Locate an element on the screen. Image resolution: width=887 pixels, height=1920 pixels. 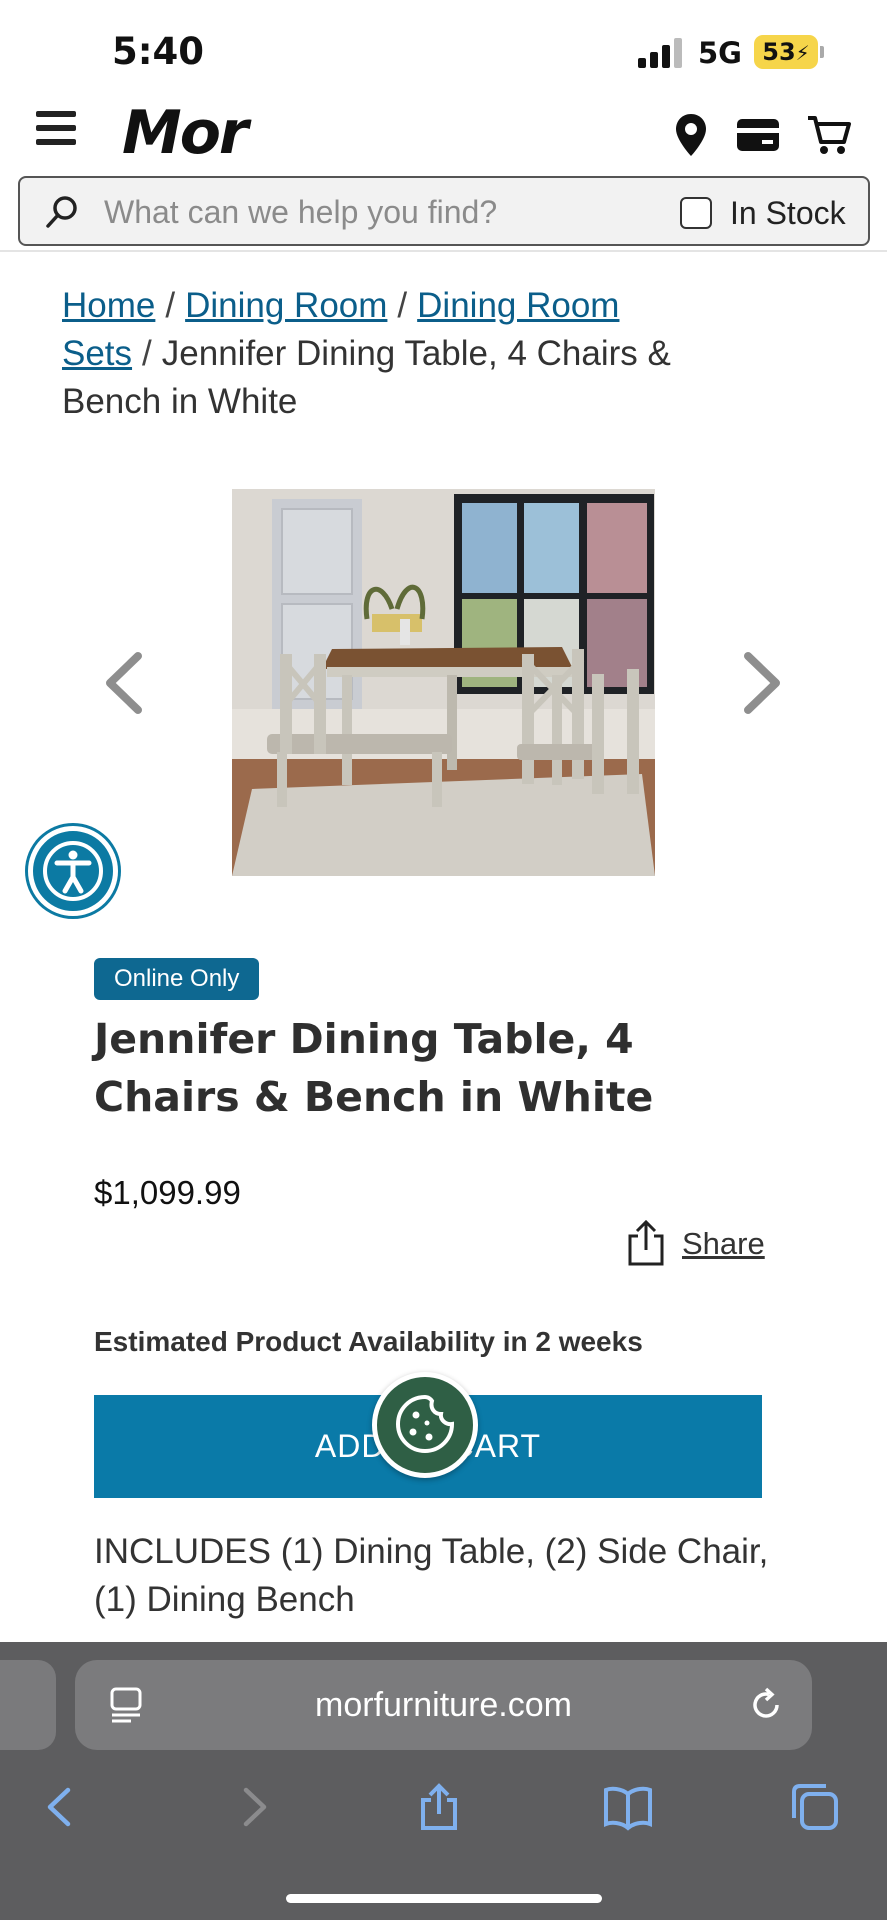
share-label: Share is located at coordinates (723, 1244).